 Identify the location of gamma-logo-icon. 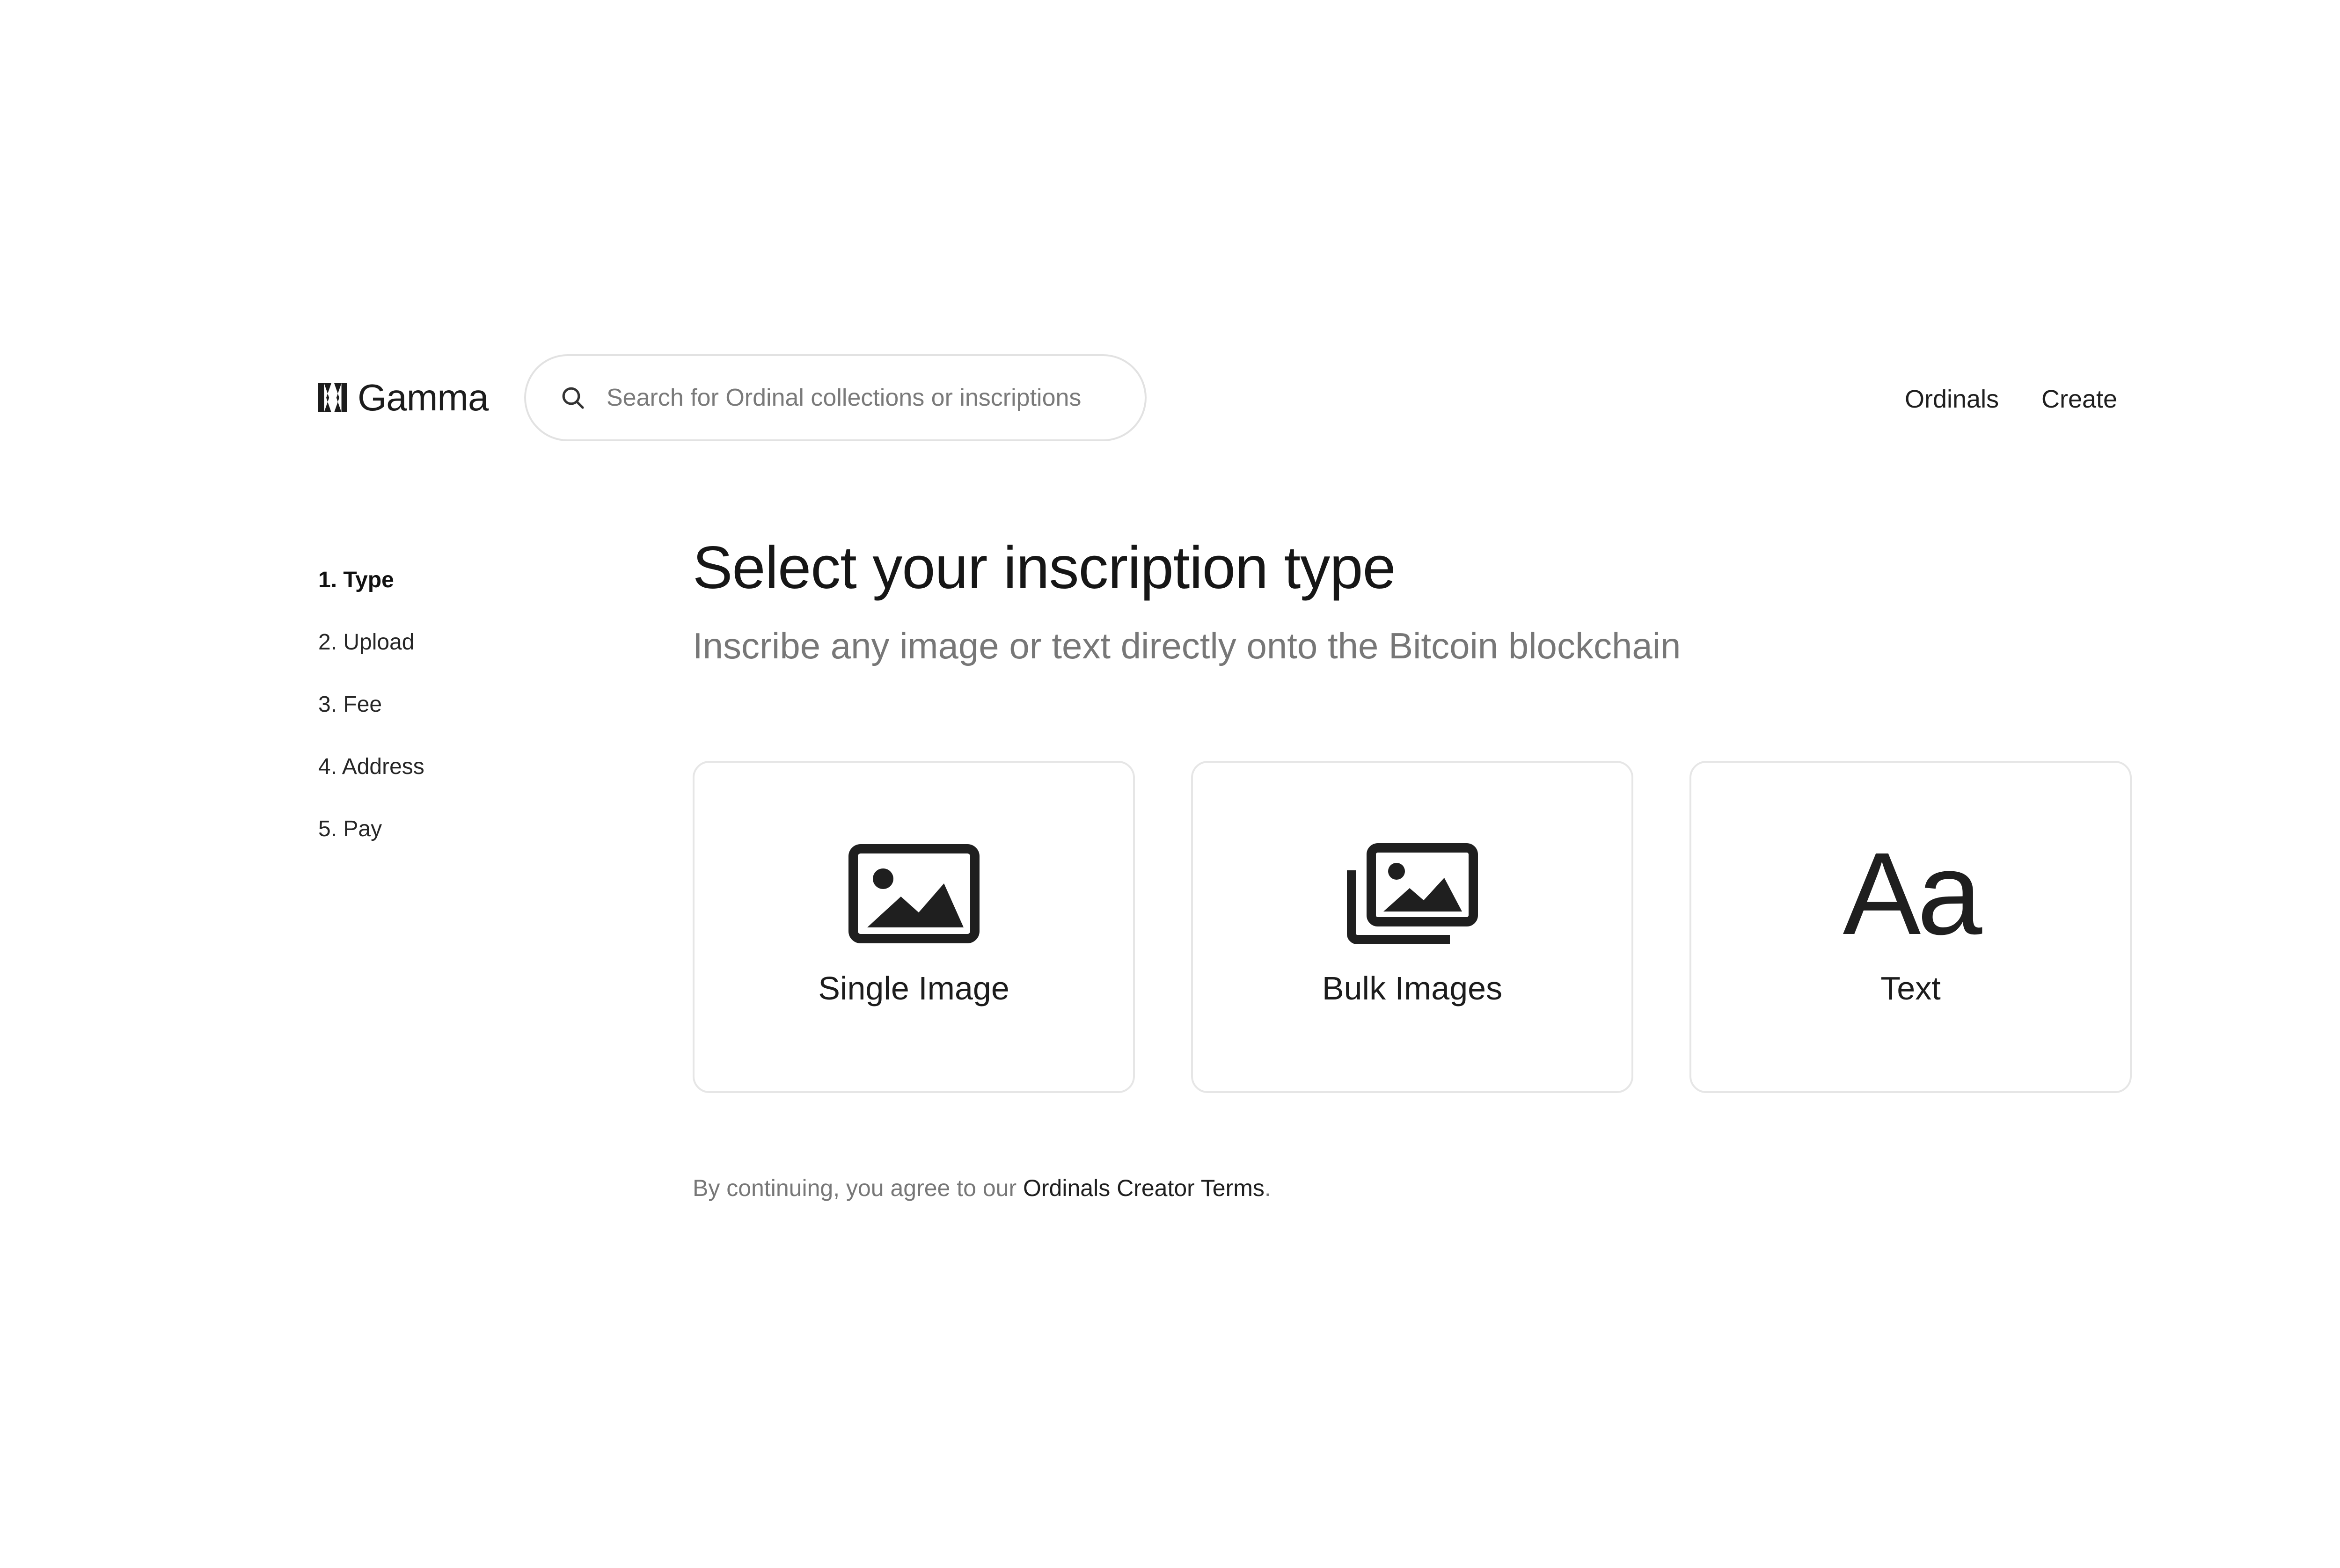
(332, 397).